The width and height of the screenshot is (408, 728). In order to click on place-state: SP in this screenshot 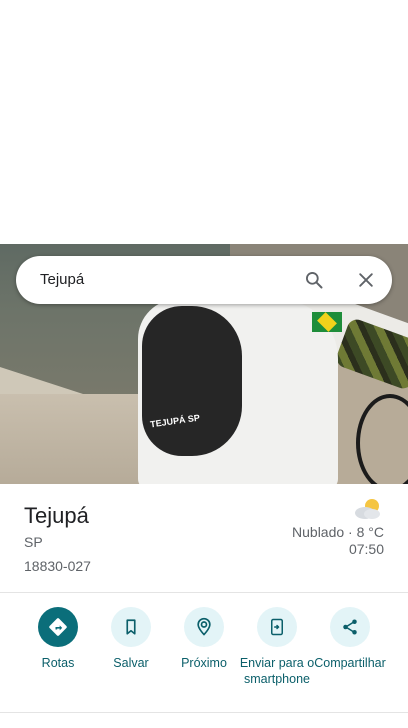, I will do `click(33, 542)`.